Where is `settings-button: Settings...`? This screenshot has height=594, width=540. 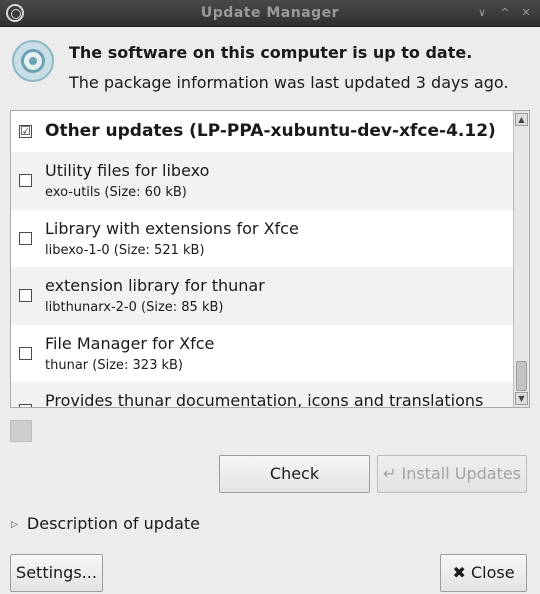 settings-button: Settings... is located at coordinates (56, 573).